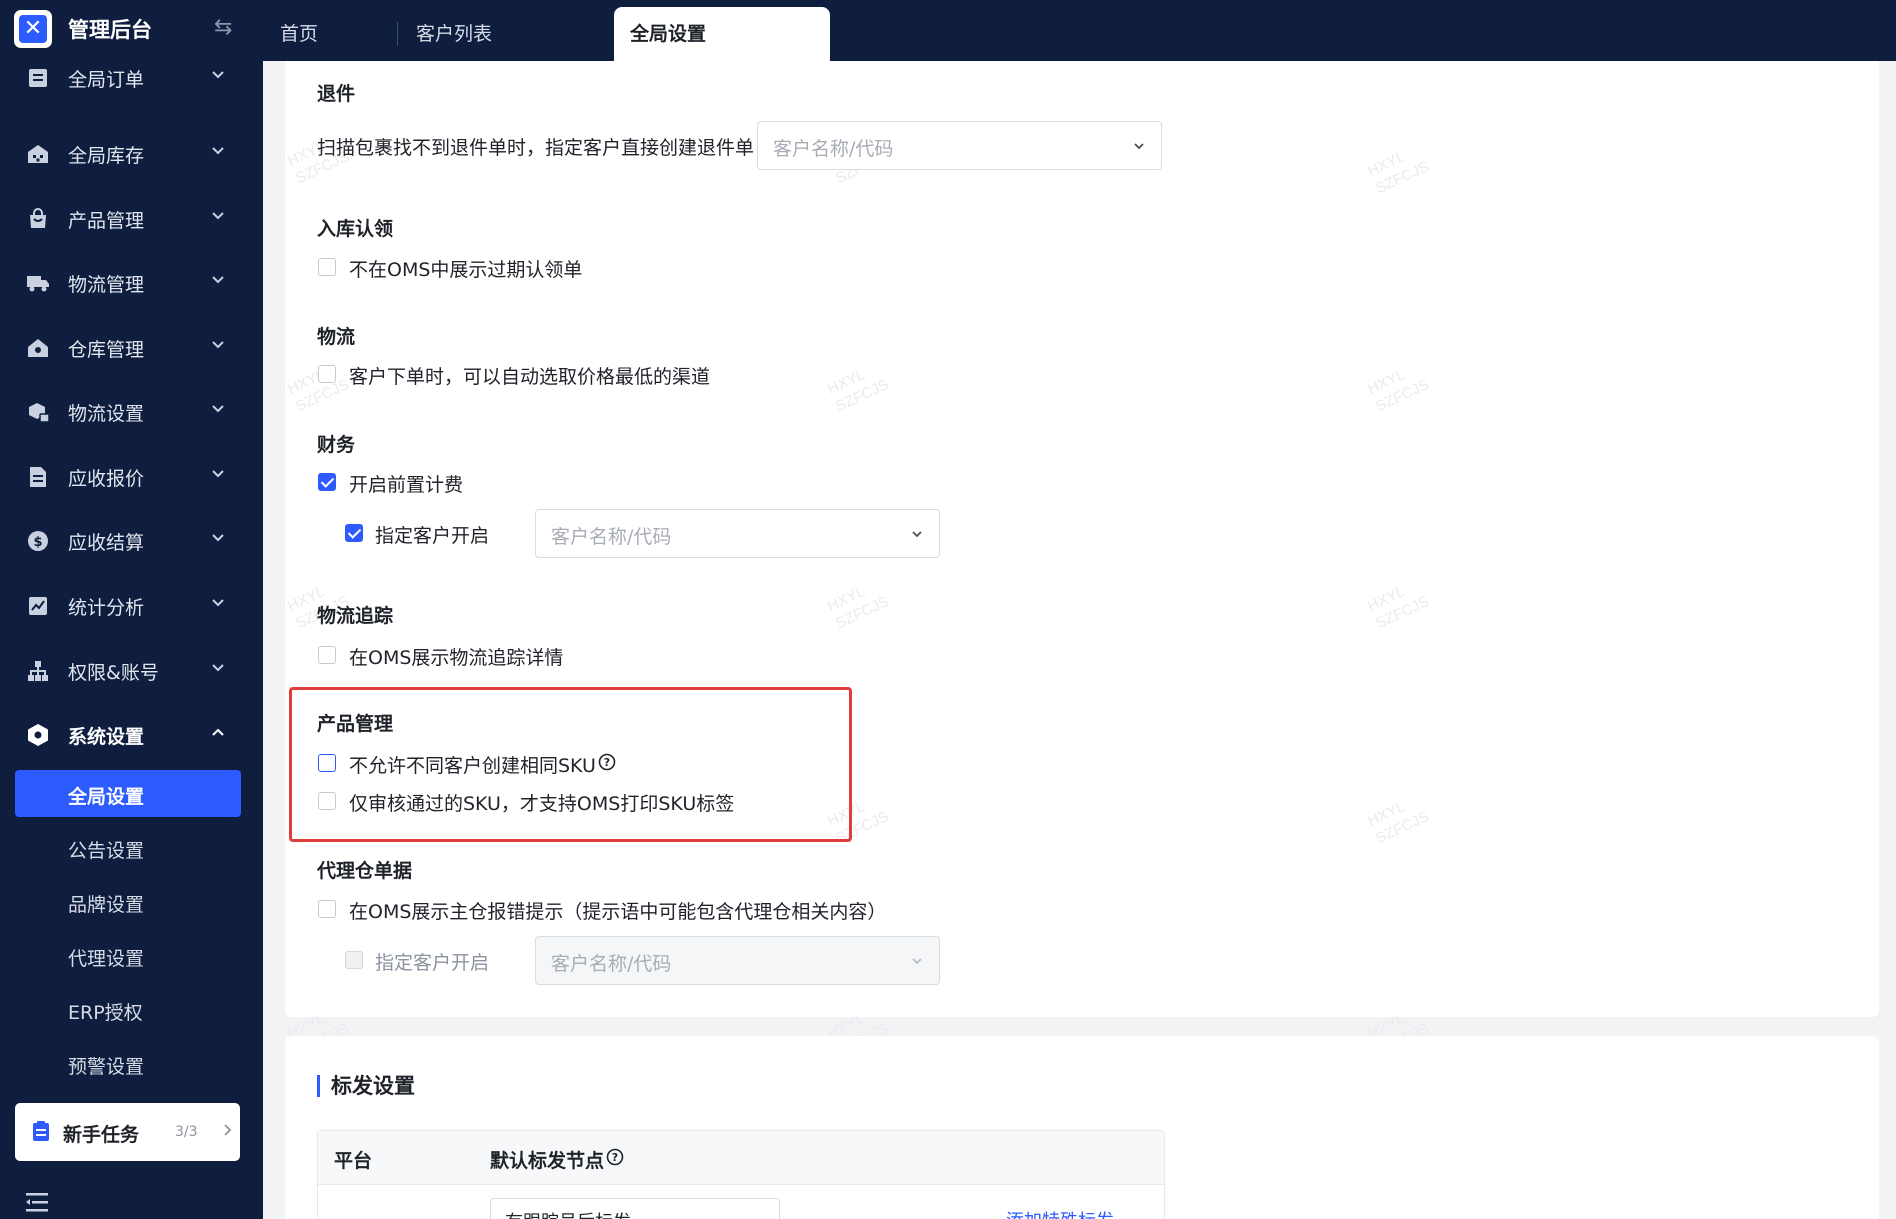  What do you see at coordinates (218, 732) in the screenshot?
I see `chevron-up-icon` at bounding box center [218, 732].